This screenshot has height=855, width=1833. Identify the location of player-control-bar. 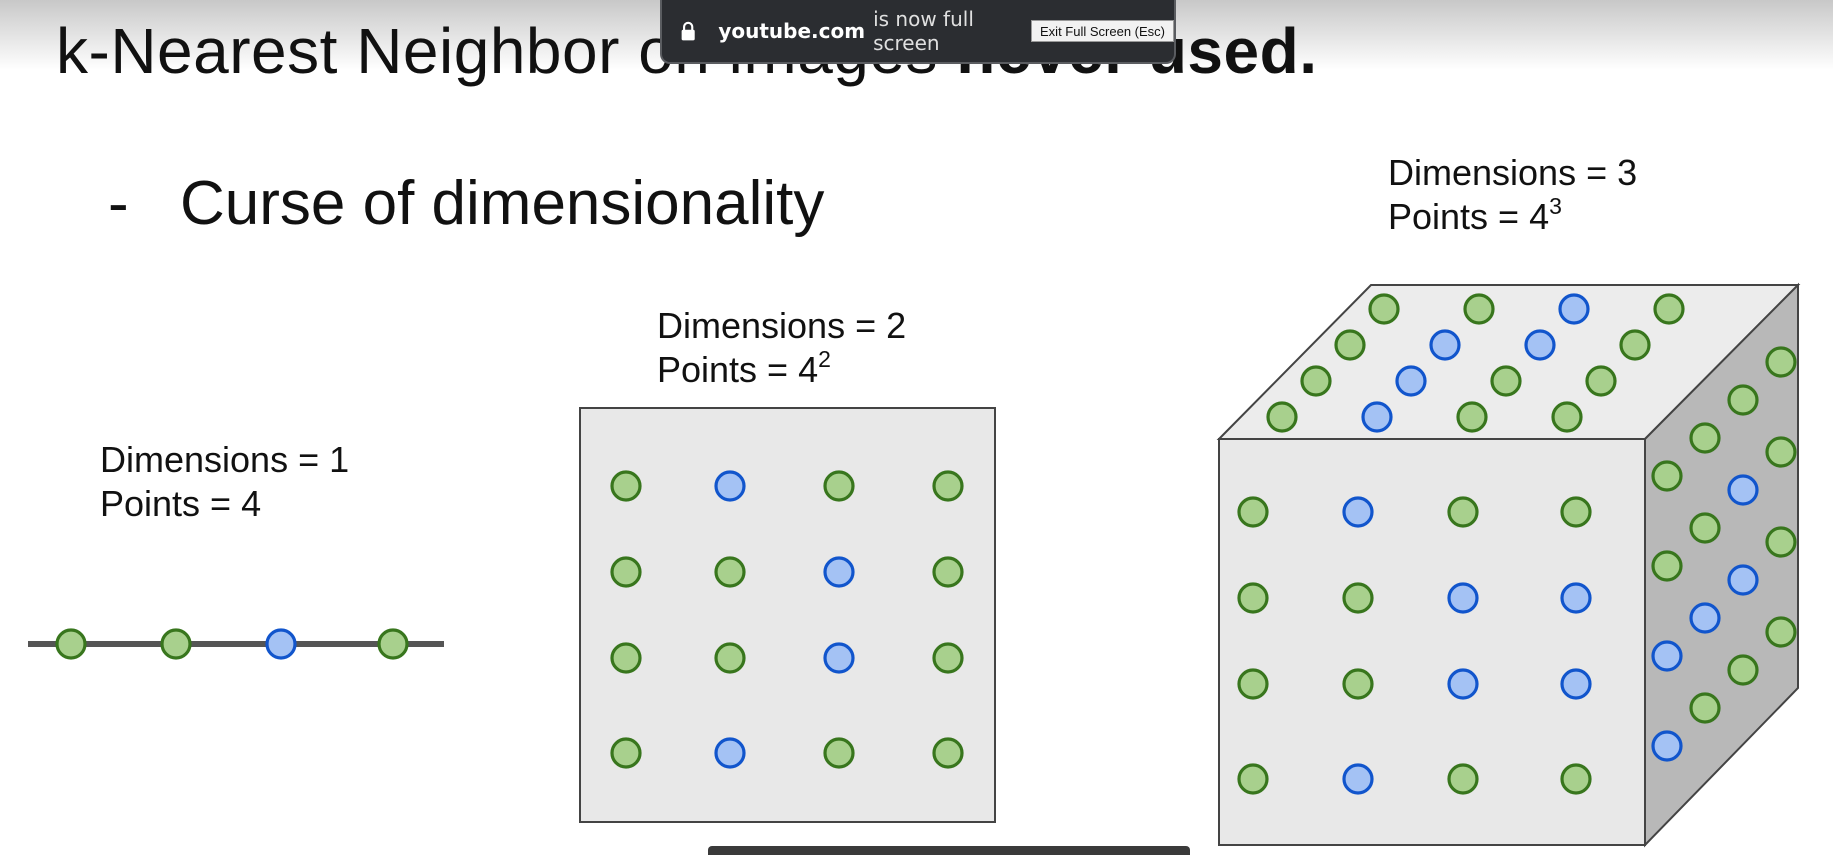
(949, 850).